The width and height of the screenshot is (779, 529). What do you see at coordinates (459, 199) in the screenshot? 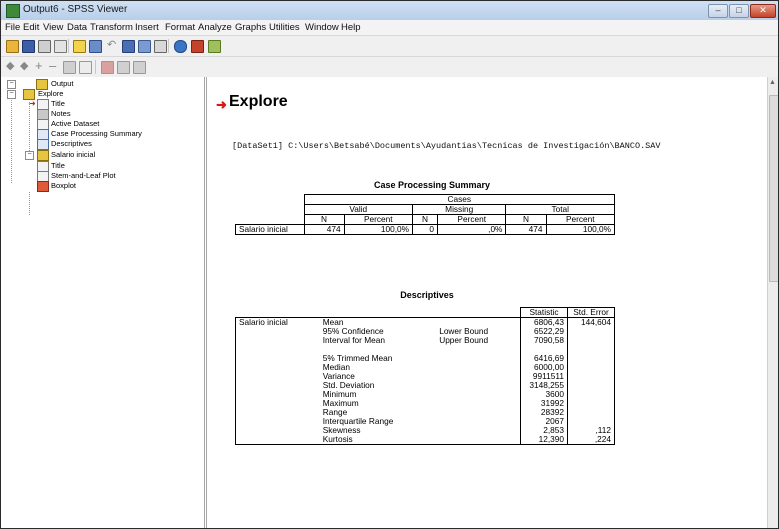
I see `cases-header: Cases` at bounding box center [459, 199].